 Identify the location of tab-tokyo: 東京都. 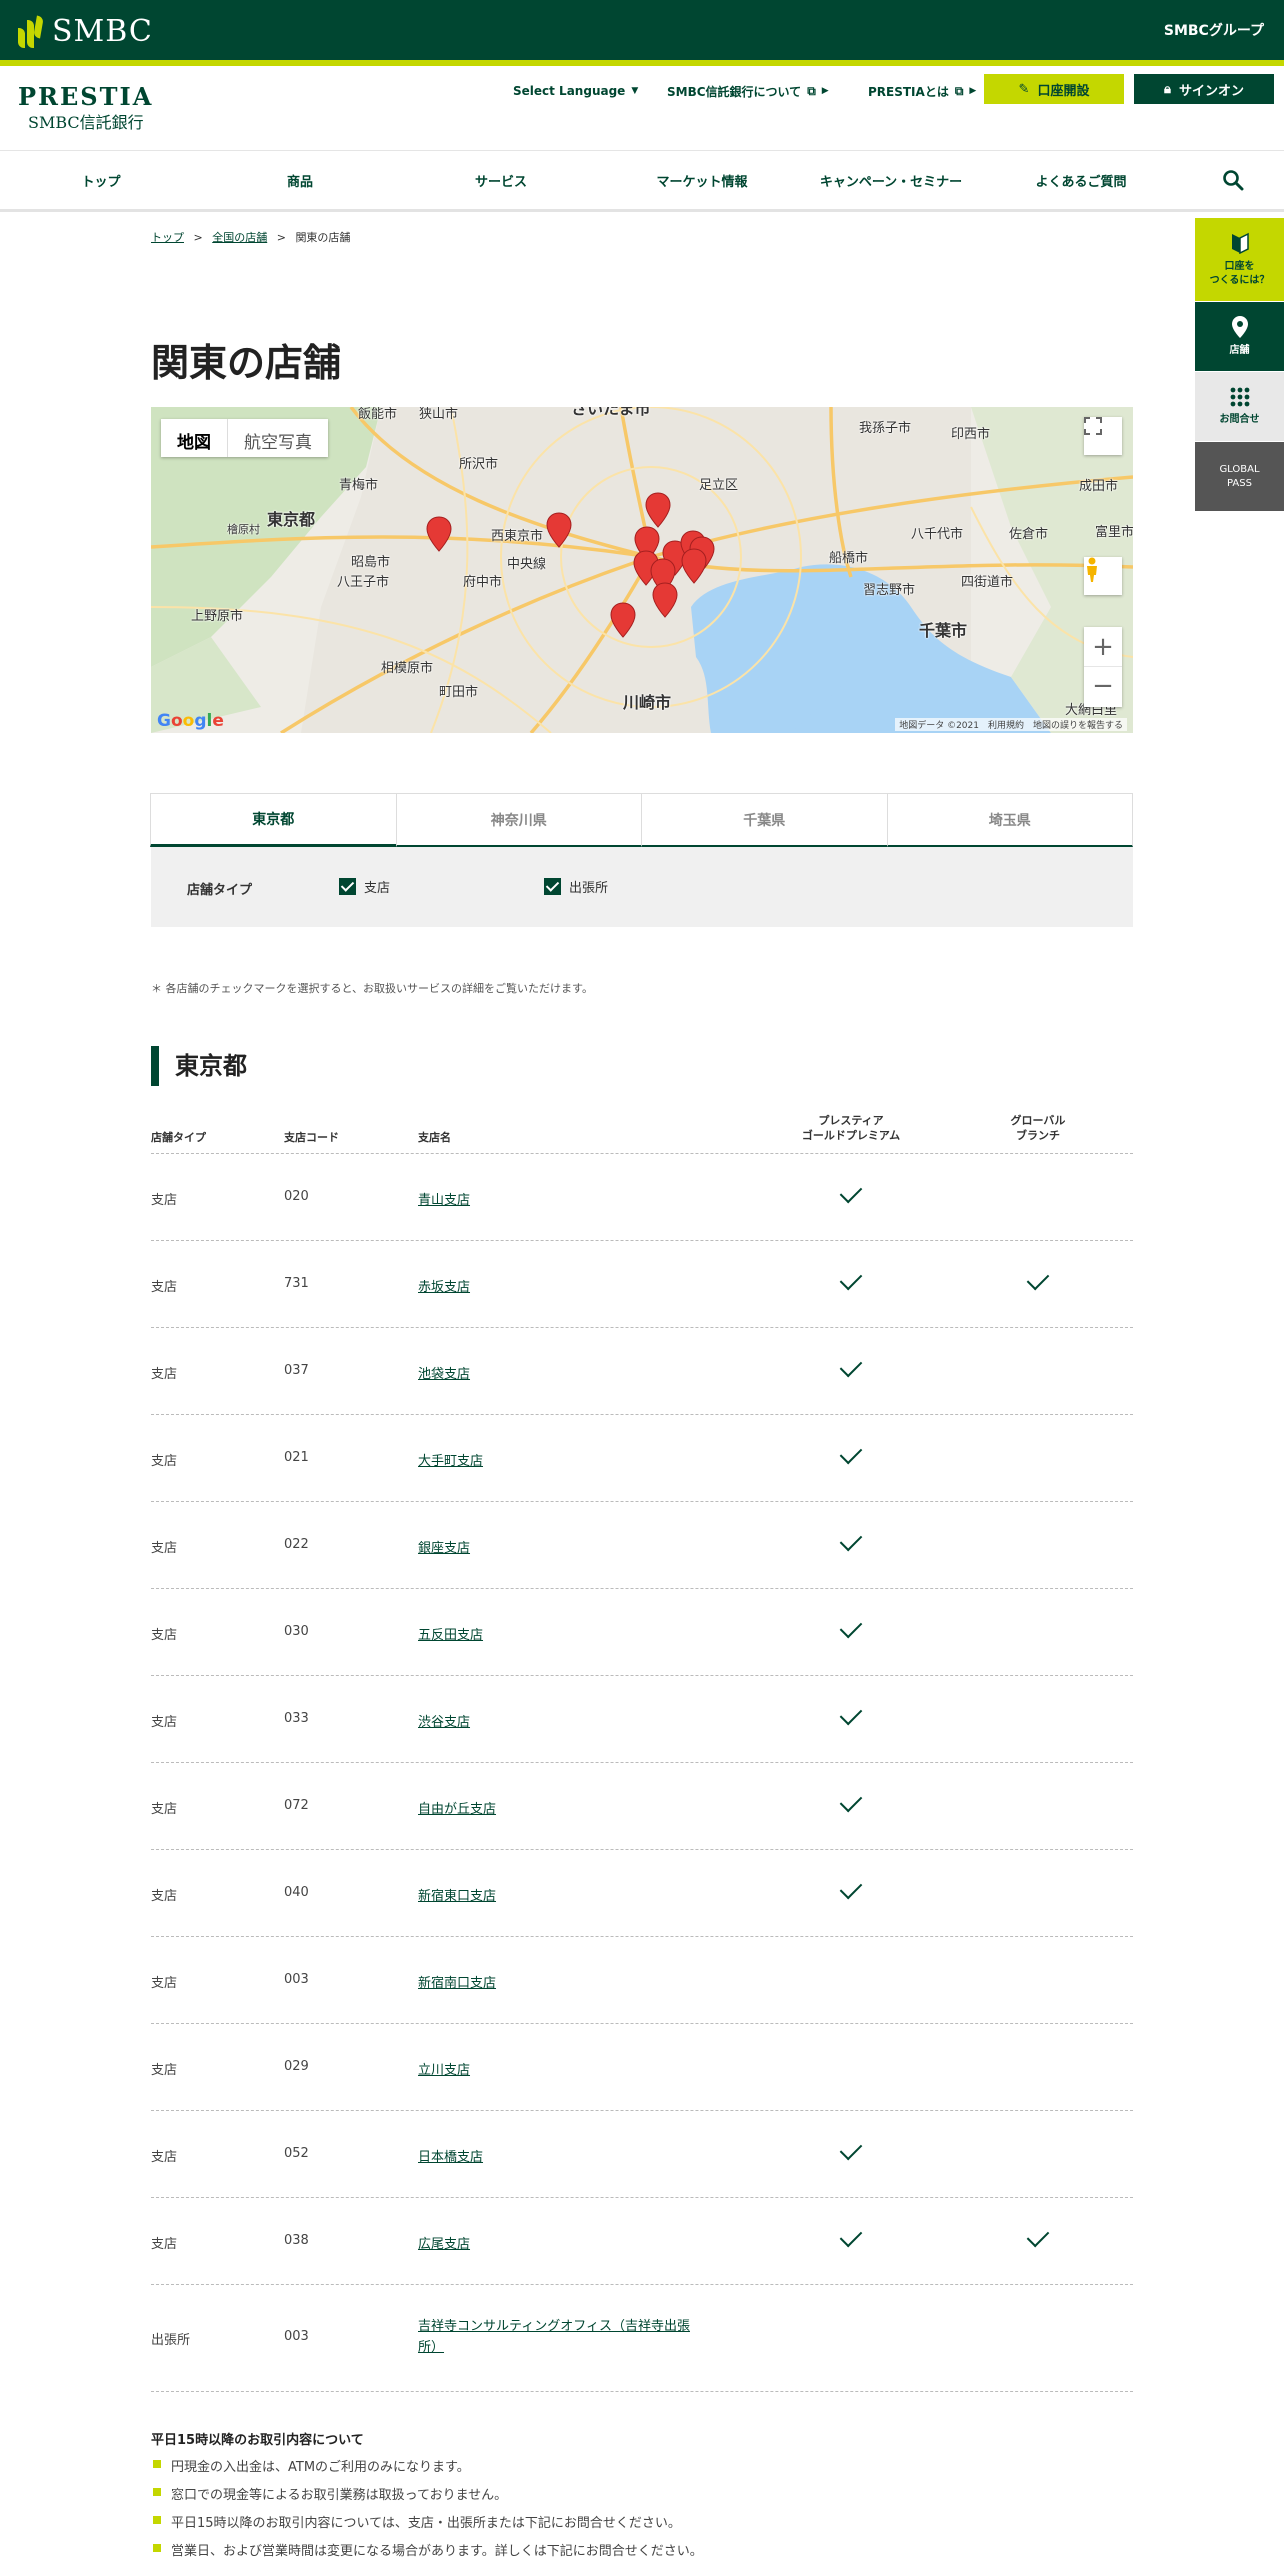
(273, 820).